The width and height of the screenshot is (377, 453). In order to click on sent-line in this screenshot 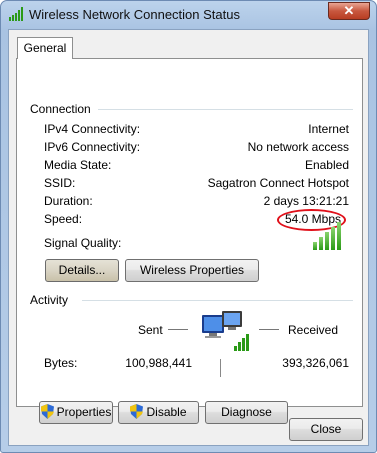, I will do `click(178, 329)`.